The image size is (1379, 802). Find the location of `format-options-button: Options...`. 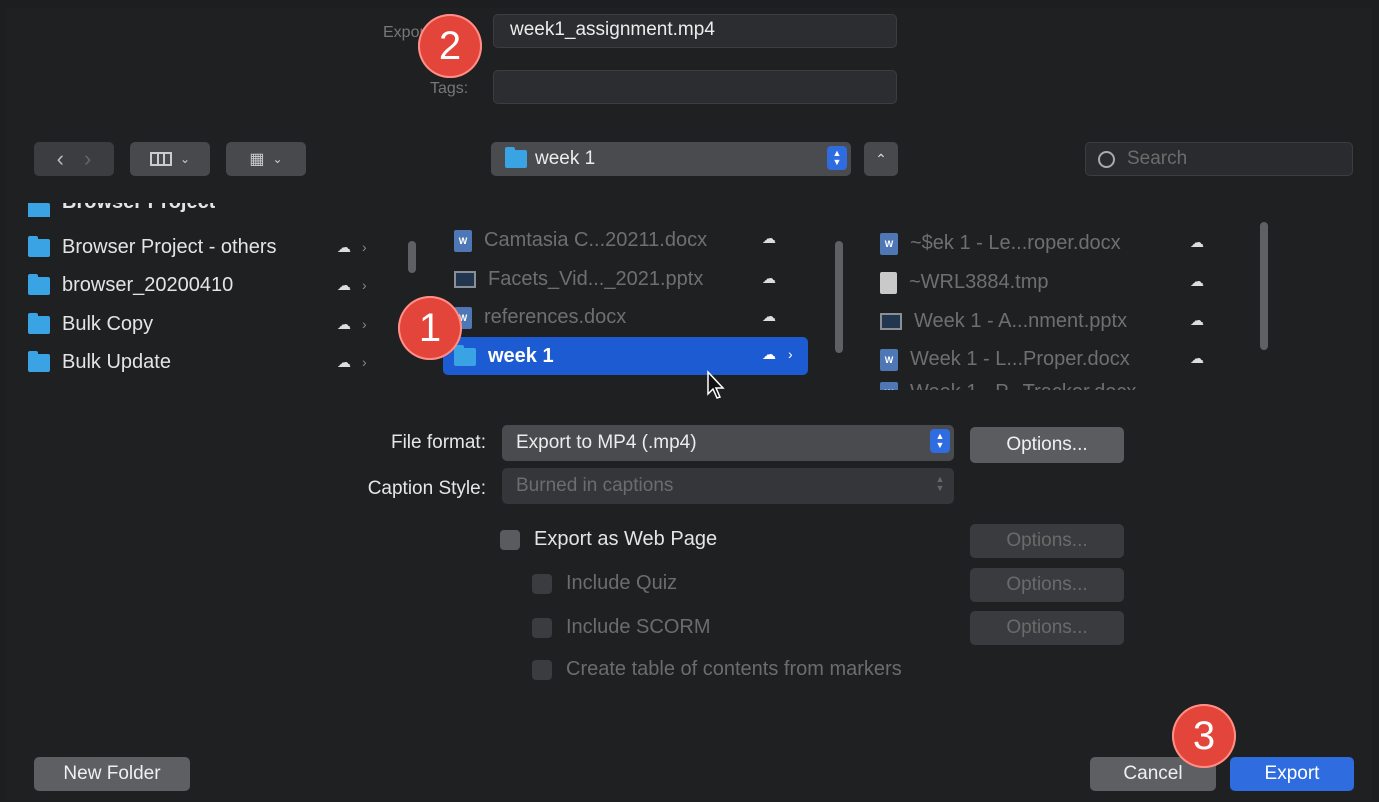

format-options-button: Options... is located at coordinates (1047, 445).